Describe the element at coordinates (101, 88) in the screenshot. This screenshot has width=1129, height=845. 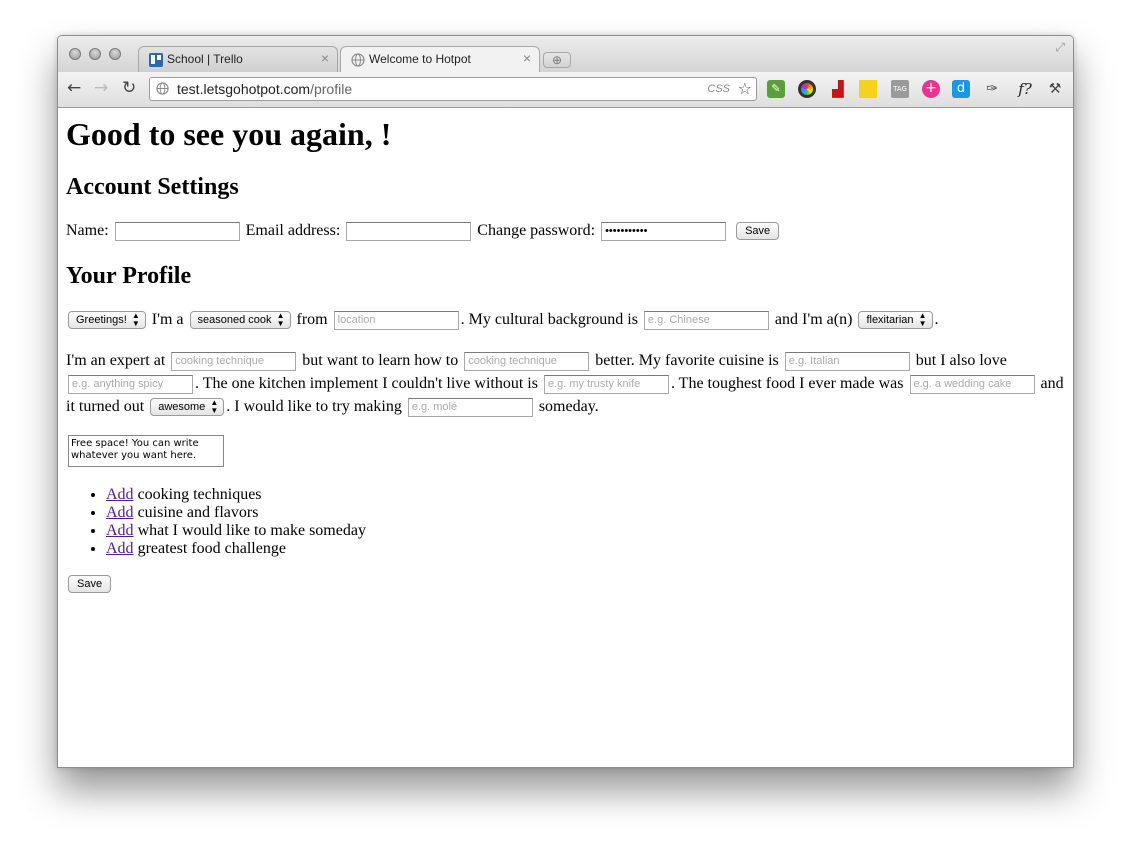
I see `forward-button: →` at that location.